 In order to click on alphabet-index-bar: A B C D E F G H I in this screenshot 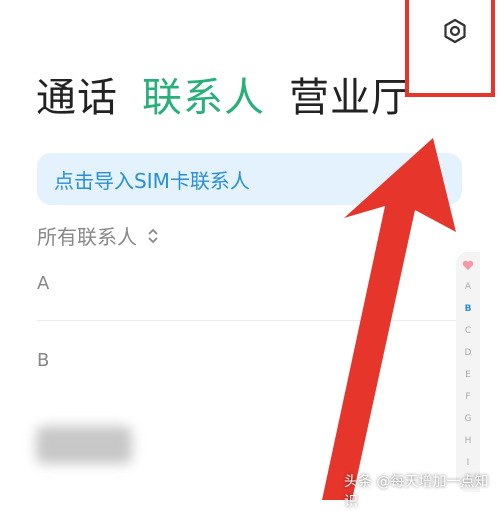, I will do `click(468, 372)`.